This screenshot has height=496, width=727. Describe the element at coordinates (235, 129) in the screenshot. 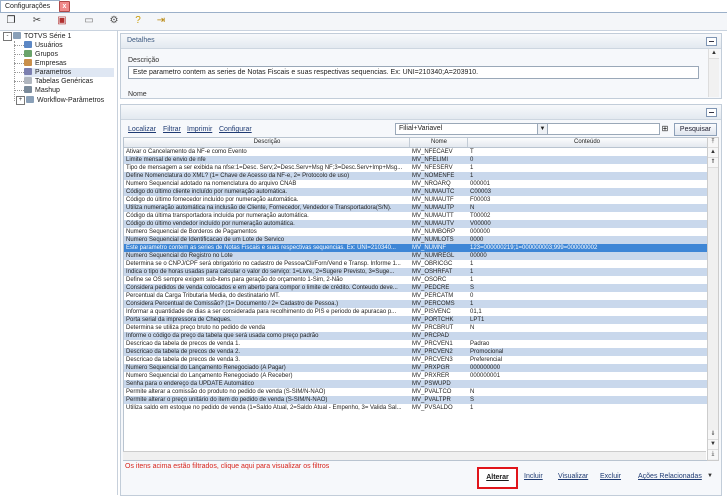

I see `configurar-link: Configurar` at that location.